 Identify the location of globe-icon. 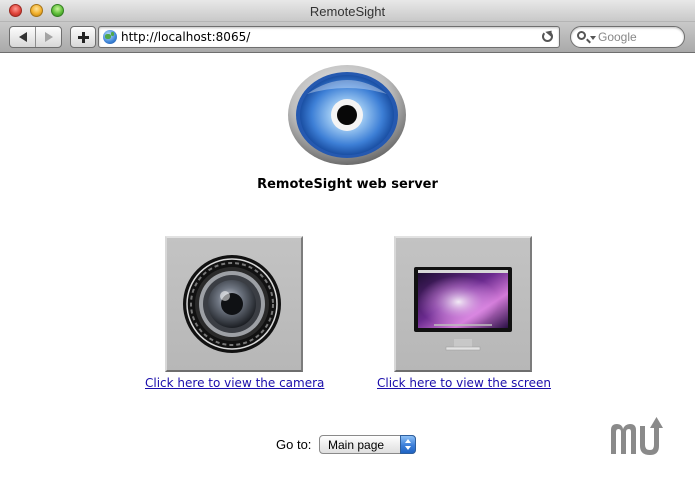
(110, 37).